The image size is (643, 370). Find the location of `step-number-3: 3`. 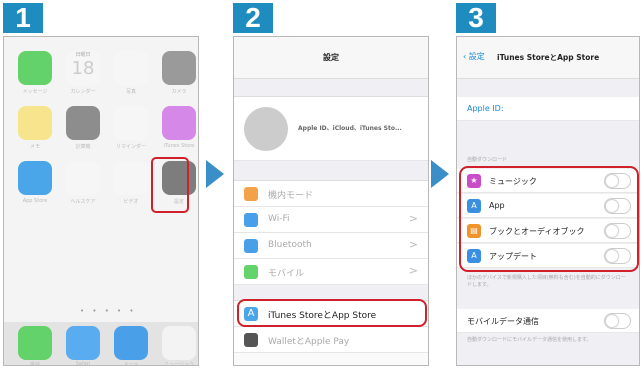

step-number-3: 3 is located at coordinates (476, 18).